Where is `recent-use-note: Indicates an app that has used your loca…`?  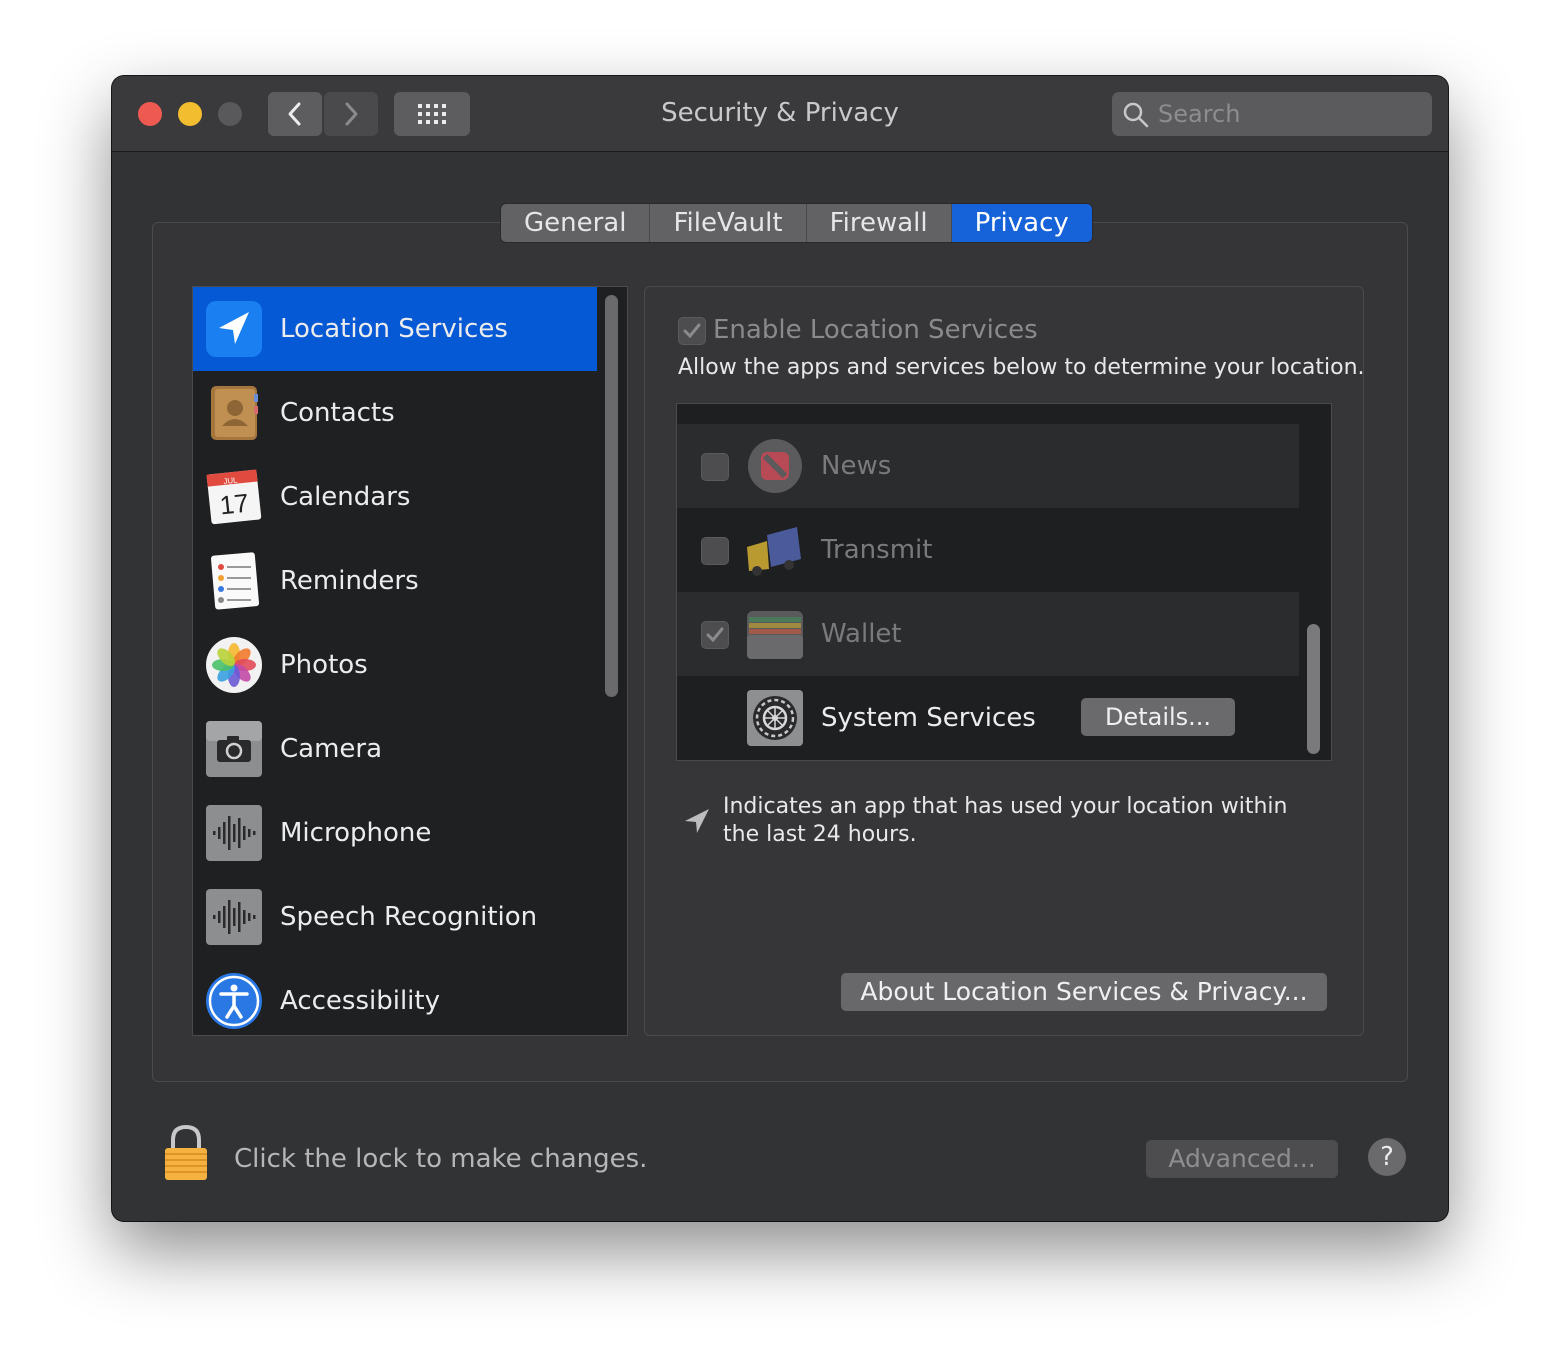 recent-use-note: Indicates an app that has used your loca… is located at coordinates (1005, 820).